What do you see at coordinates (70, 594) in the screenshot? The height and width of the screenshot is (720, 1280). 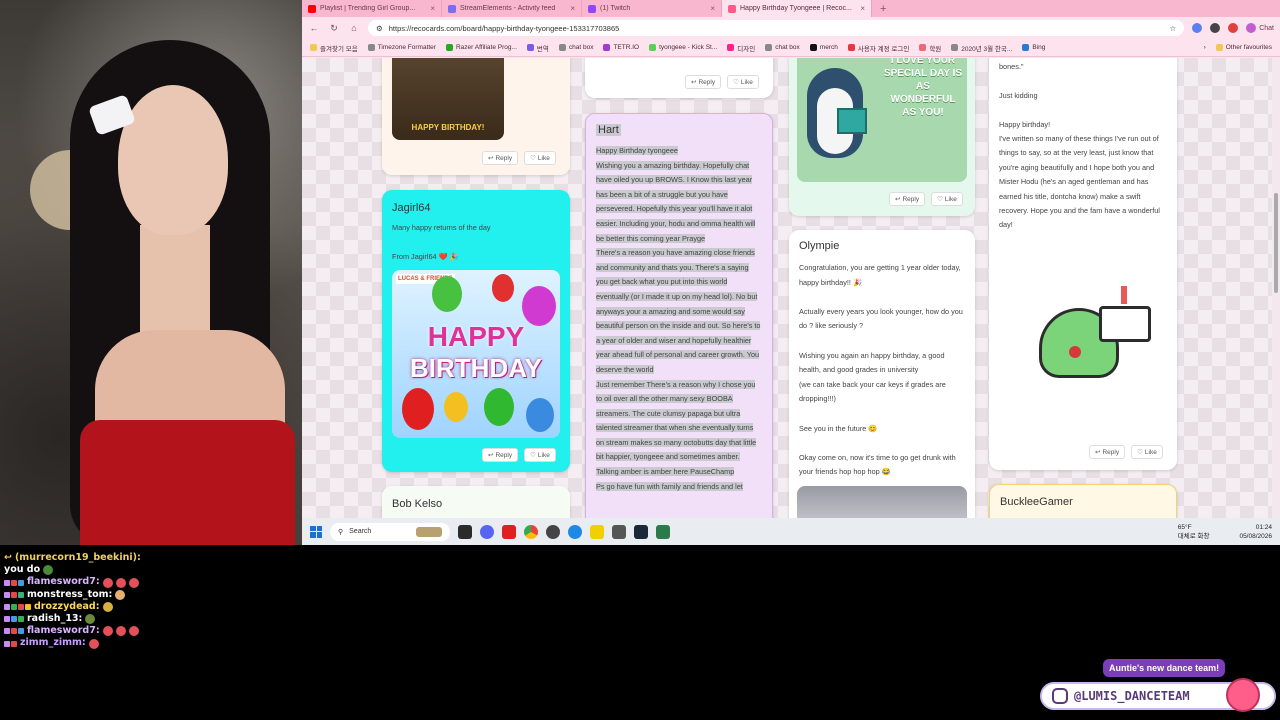 I see `chat-username: monstress_tom:` at bounding box center [70, 594].